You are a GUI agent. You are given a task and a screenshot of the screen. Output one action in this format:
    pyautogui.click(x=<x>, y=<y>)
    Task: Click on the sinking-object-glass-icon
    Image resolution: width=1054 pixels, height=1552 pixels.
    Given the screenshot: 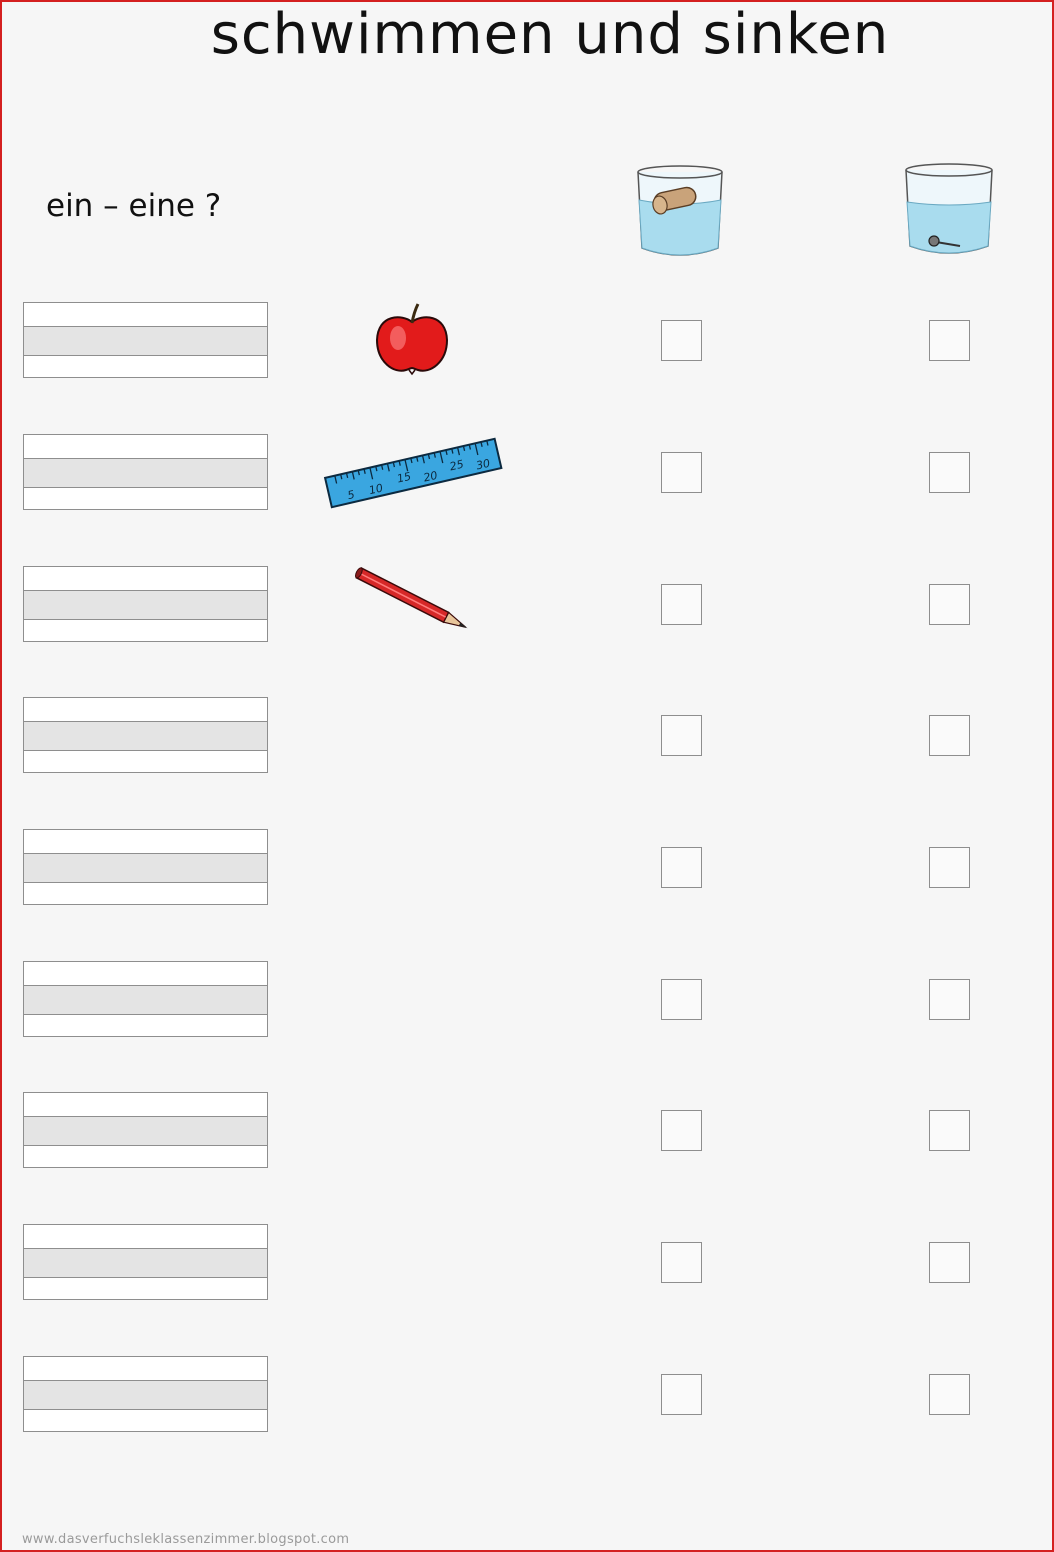 What is the action you would take?
    pyautogui.click(x=949, y=208)
    